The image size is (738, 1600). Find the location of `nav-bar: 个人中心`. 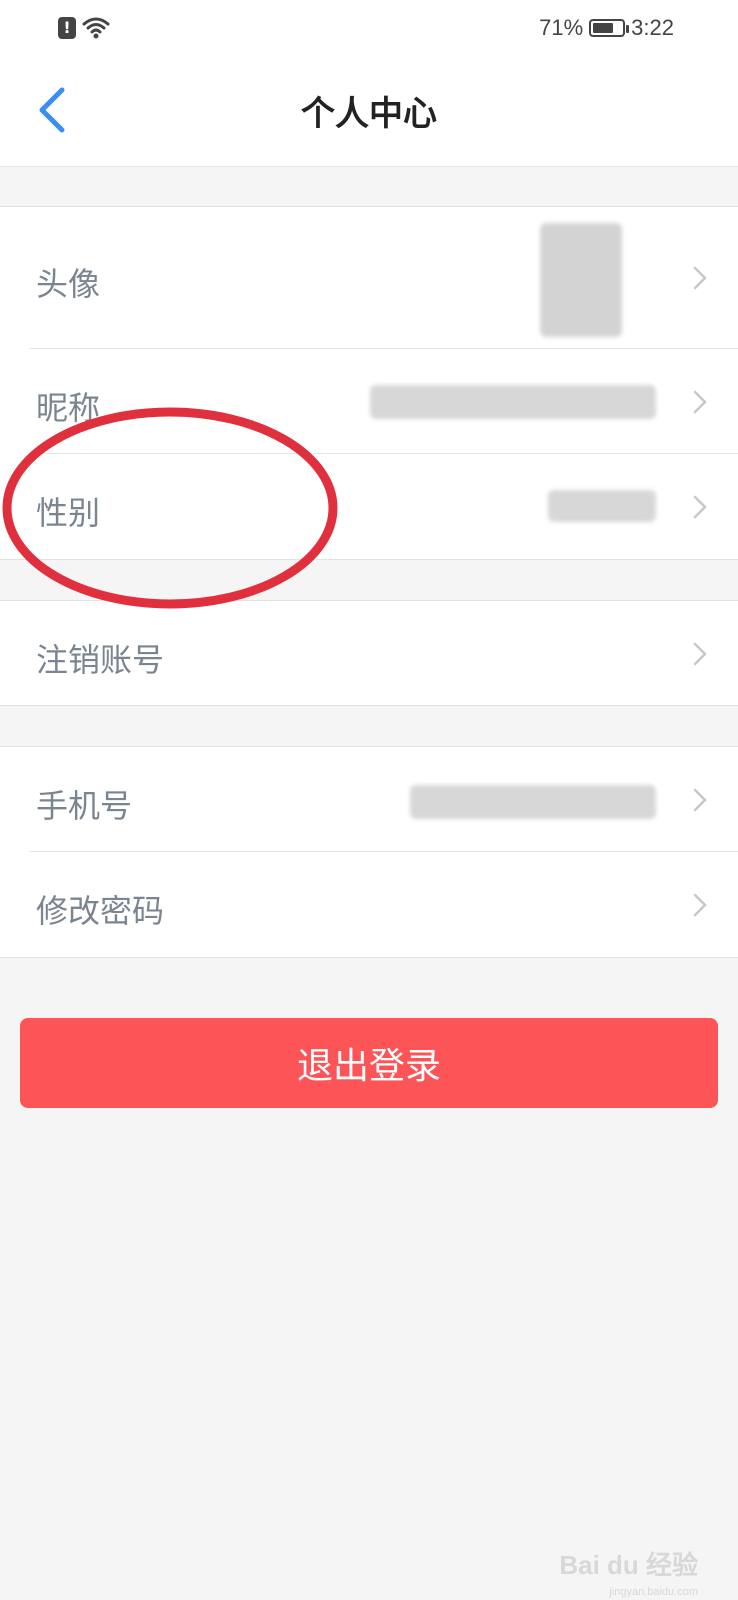

nav-bar: 个人中心 is located at coordinates (369, 111).